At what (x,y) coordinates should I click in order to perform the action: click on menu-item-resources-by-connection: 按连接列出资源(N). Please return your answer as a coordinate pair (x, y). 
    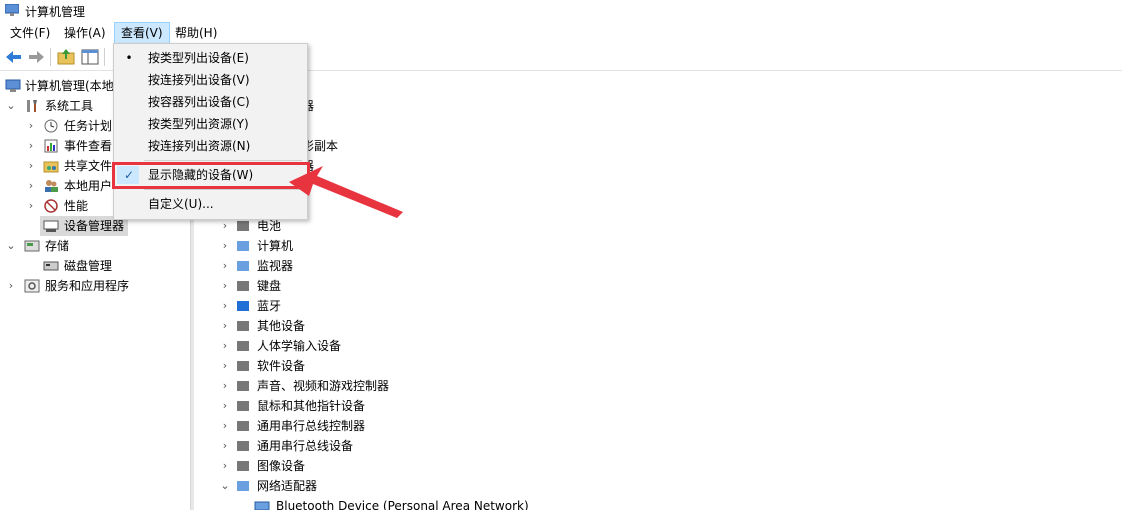
    Looking at the image, I should click on (210, 146).